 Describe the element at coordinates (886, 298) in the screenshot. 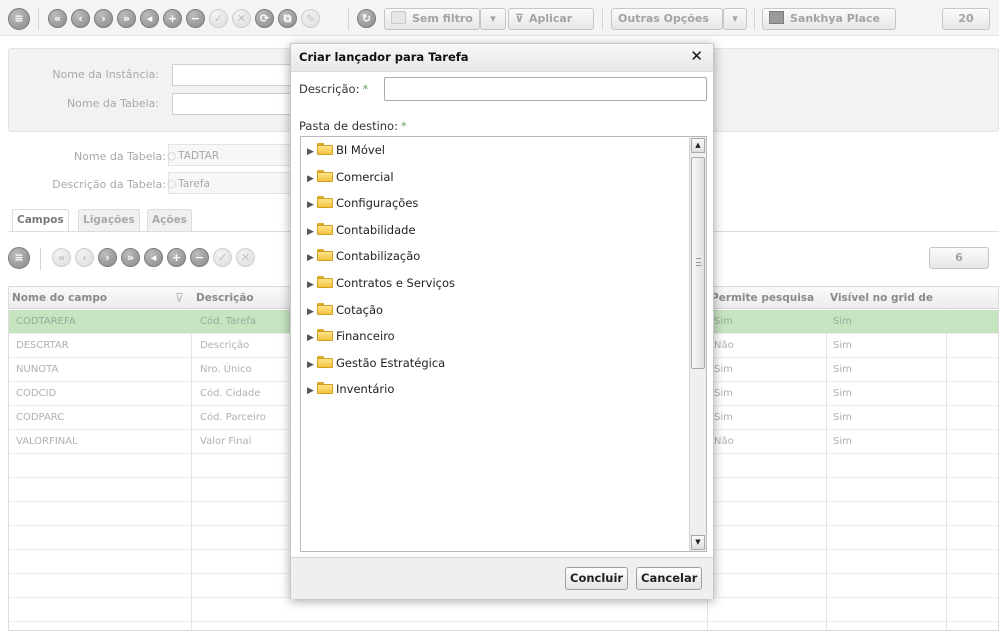

I see `column-header-visivel: Visível no grid de` at that location.